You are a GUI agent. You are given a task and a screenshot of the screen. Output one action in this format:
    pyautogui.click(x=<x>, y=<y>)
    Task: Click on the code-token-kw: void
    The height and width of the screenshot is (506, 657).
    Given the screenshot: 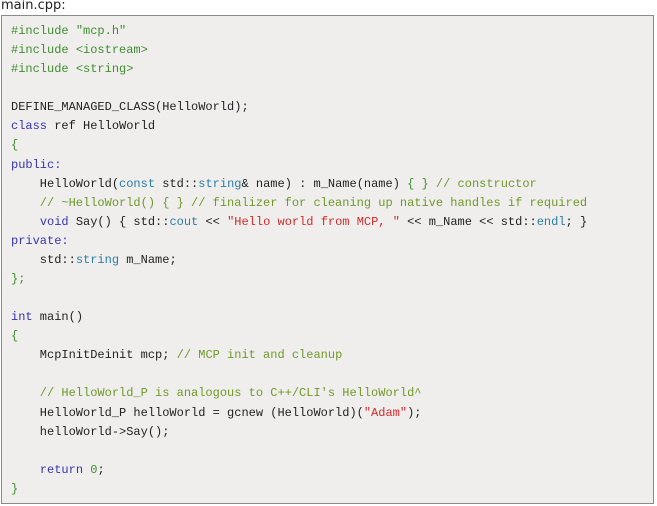 What is the action you would take?
    pyautogui.click(x=54, y=221)
    